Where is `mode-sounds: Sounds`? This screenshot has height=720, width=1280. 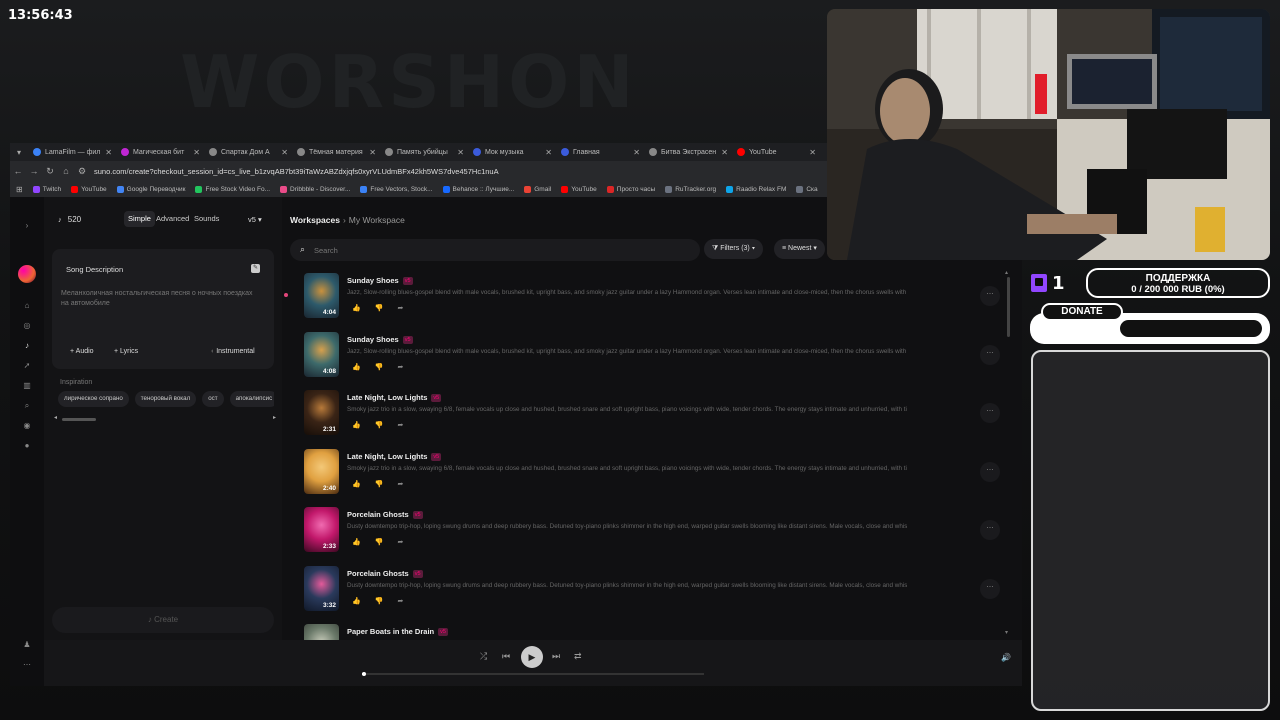 mode-sounds: Sounds is located at coordinates (206, 219).